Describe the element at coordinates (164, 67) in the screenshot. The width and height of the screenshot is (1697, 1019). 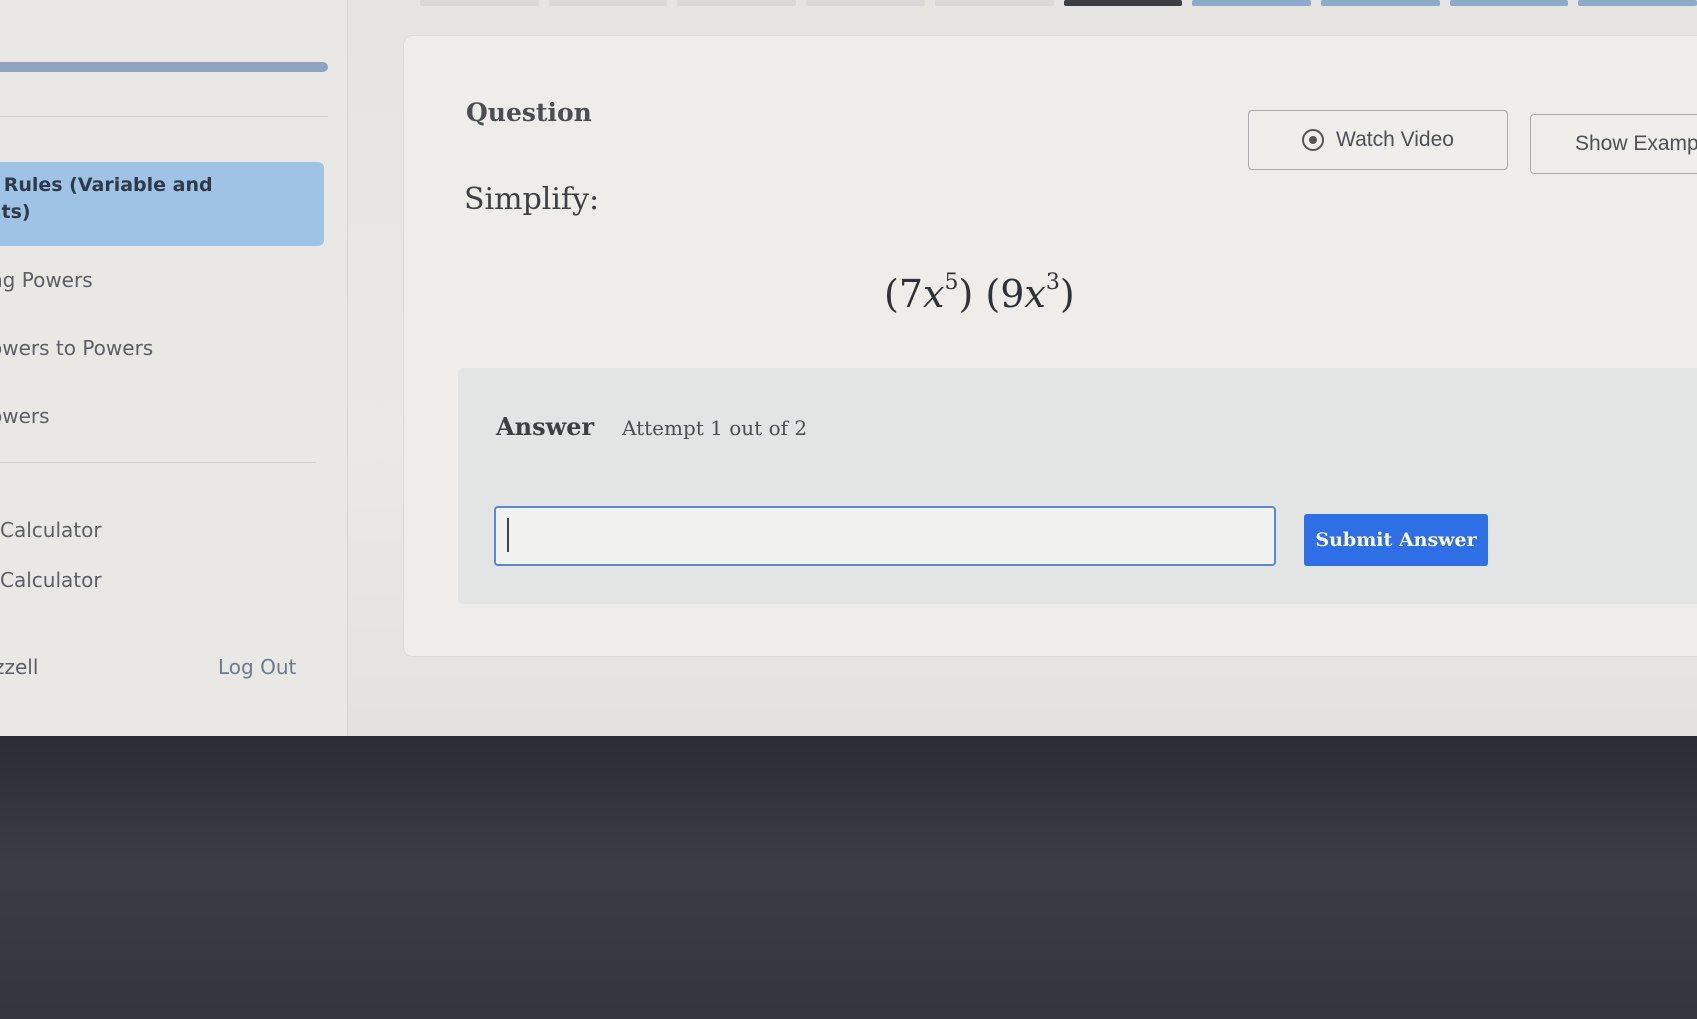
I see `sidebar-progress-bar` at that location.